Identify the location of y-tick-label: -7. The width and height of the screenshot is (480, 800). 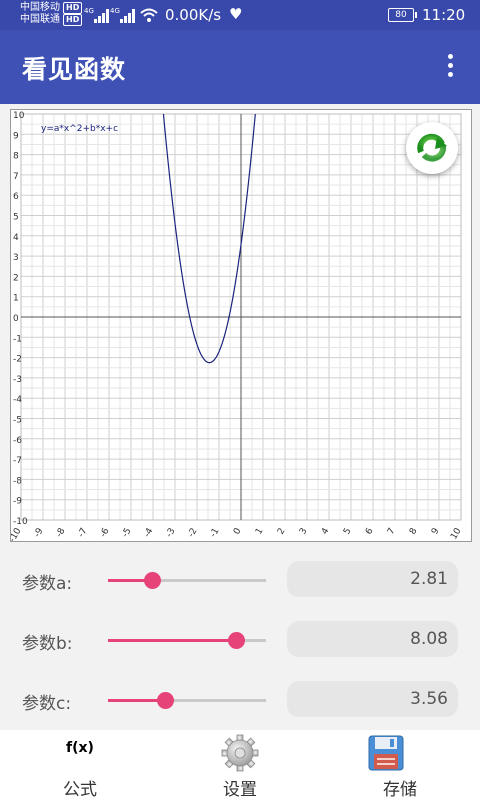
(17, 461).